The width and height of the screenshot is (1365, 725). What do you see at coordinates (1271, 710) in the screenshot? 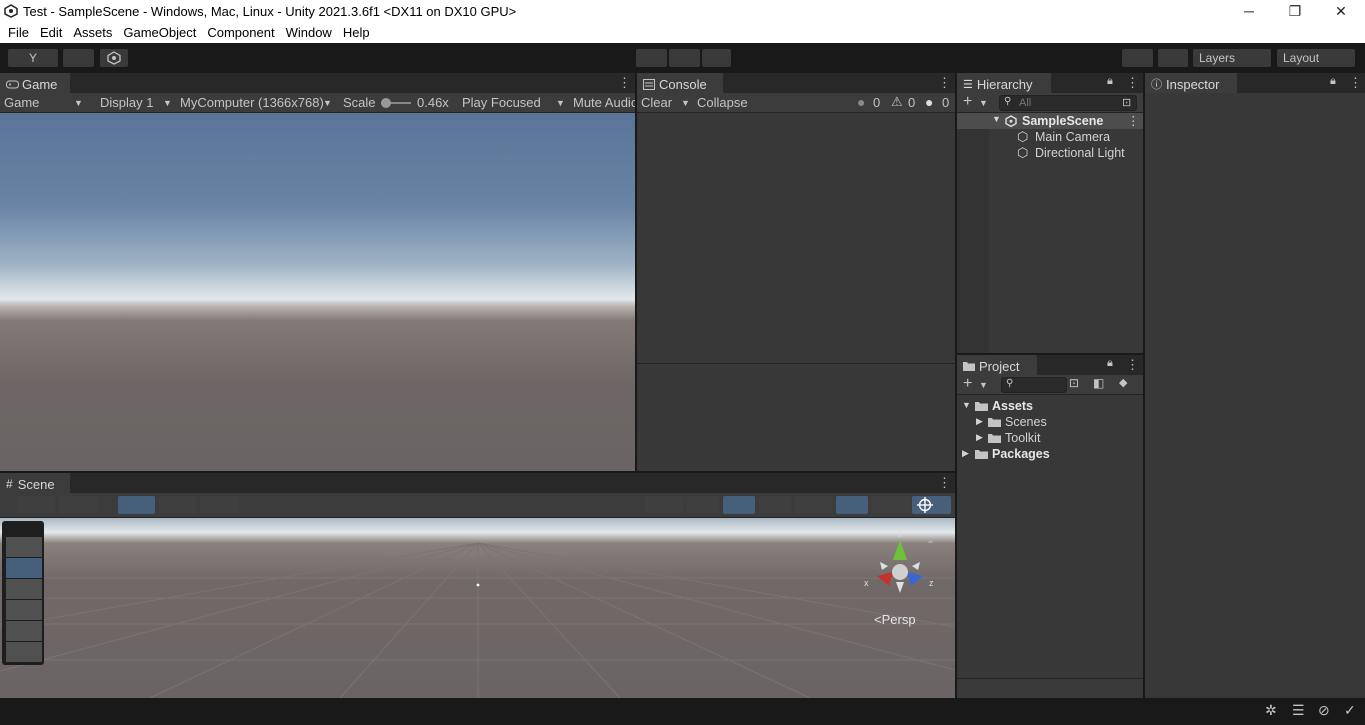
I see `debug-bug-icon: ✲` at bounding box center [1271, 710].